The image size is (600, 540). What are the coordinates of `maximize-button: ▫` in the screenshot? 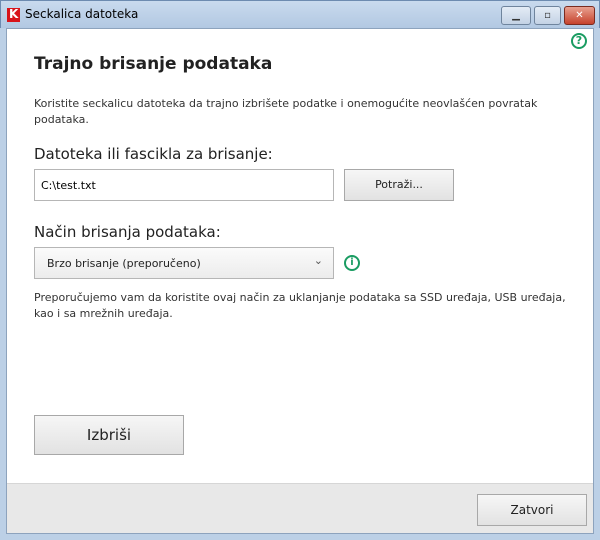 It's located at (547, 15).